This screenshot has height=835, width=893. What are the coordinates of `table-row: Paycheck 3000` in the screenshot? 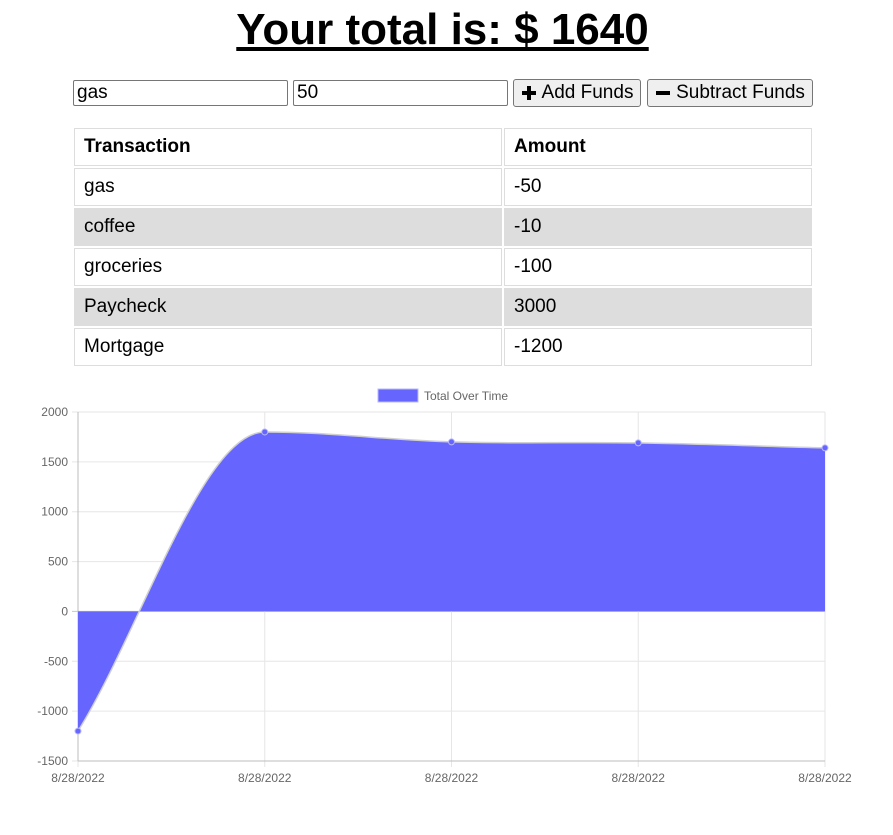 It's located at (443, 307).